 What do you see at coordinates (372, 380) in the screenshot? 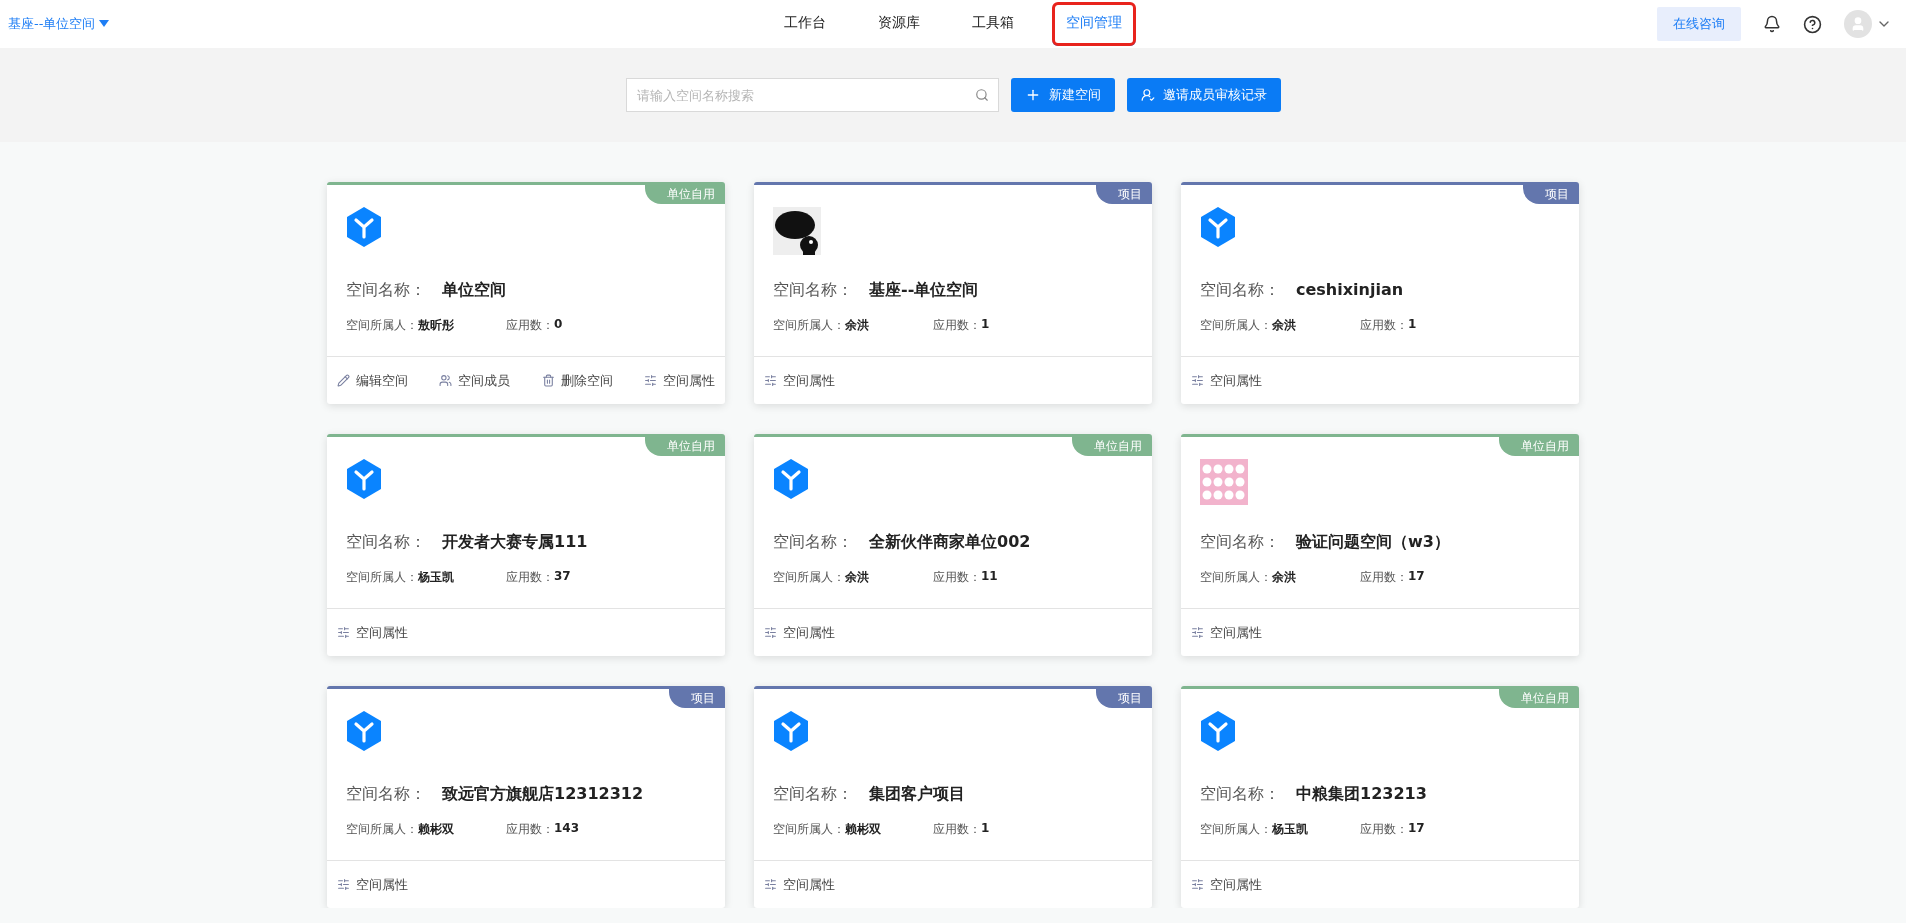
I see `card-action-link: 编辑空间` at bounding box center [372, 380].